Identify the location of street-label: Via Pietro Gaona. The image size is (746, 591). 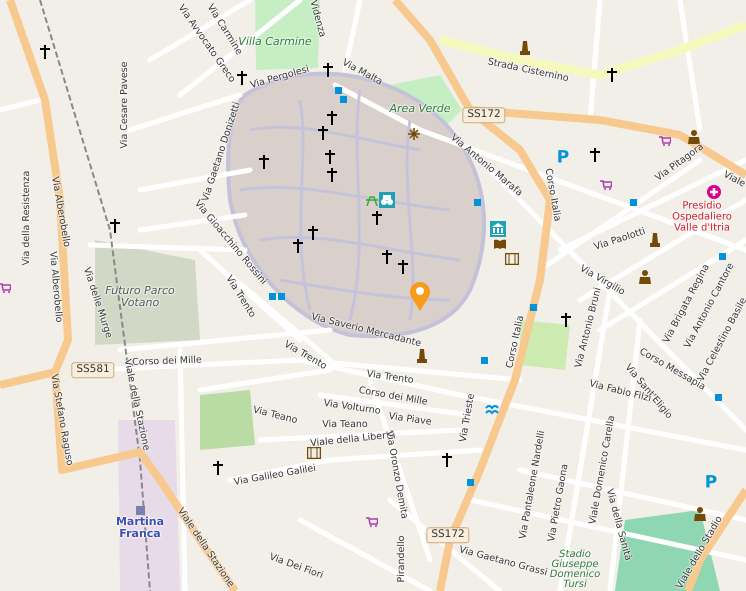
(559, 503).